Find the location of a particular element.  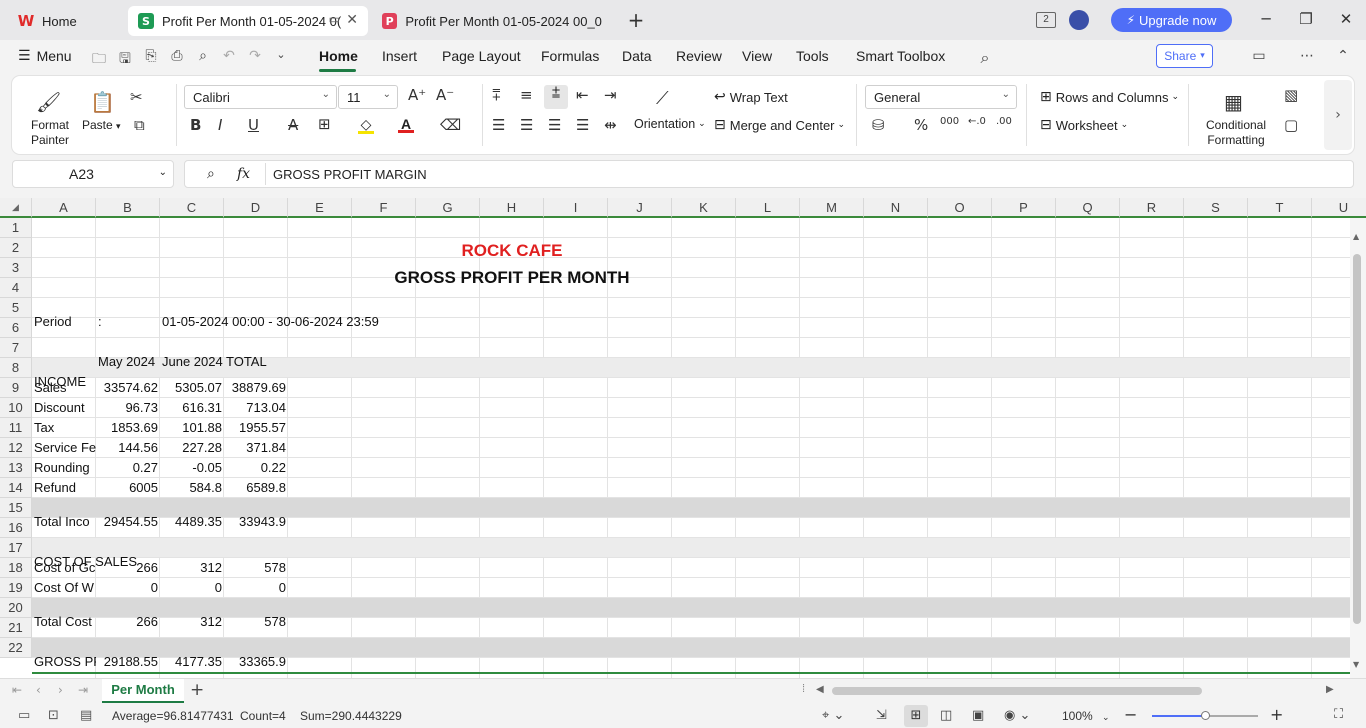

print-icon: ⎙ is located at coordinates (177, 57).